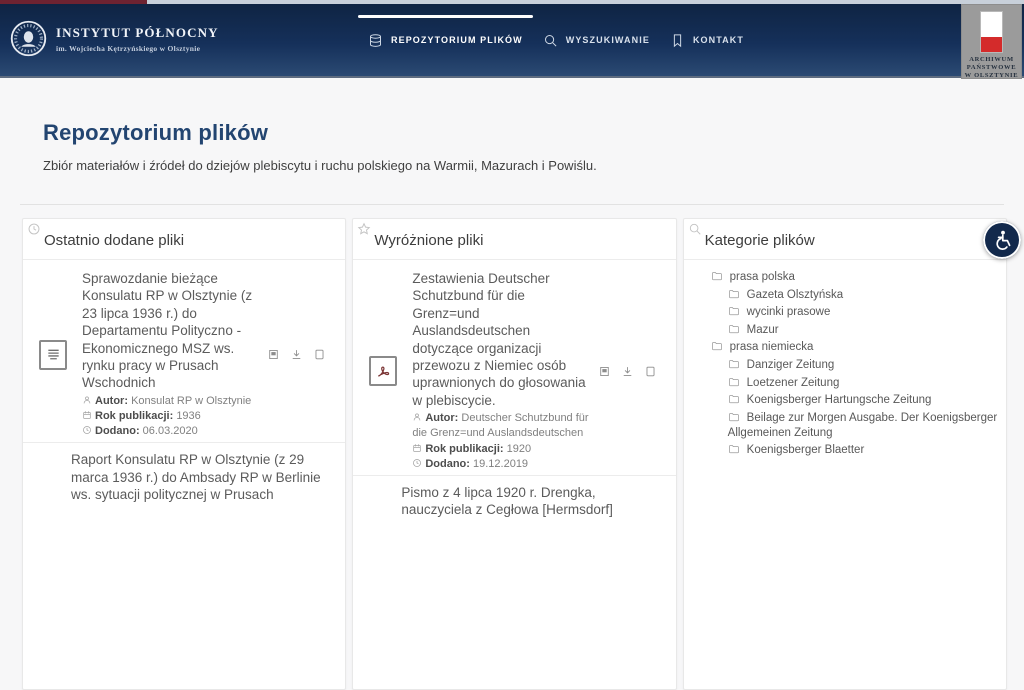 This screenshot has width=1024, height=690. What do you see at coordinates (28, 38) in the screenshot?
I see `institute-seal-icon` at bounding box center [28, 38].